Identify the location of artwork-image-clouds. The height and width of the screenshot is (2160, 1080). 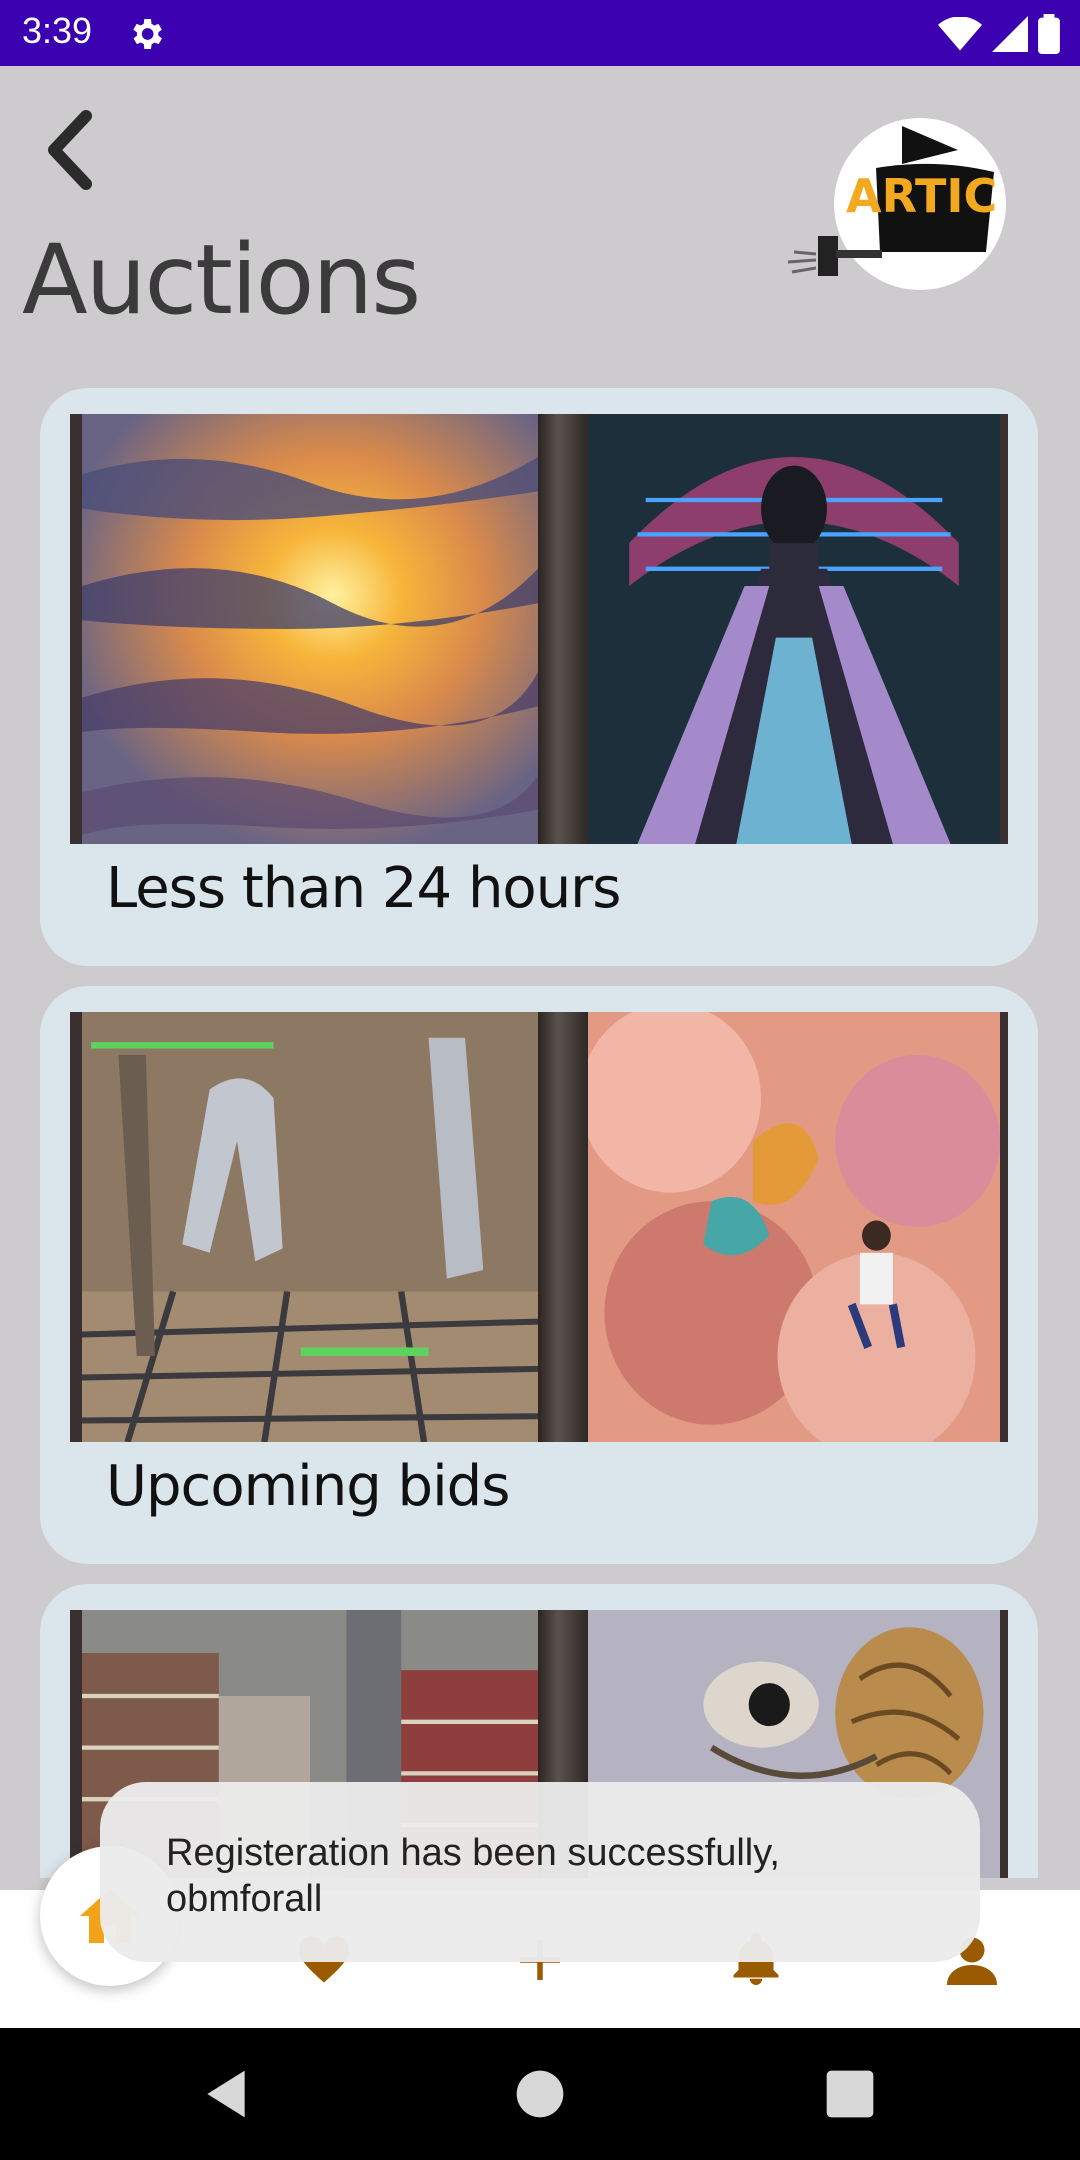
(794, 1227).